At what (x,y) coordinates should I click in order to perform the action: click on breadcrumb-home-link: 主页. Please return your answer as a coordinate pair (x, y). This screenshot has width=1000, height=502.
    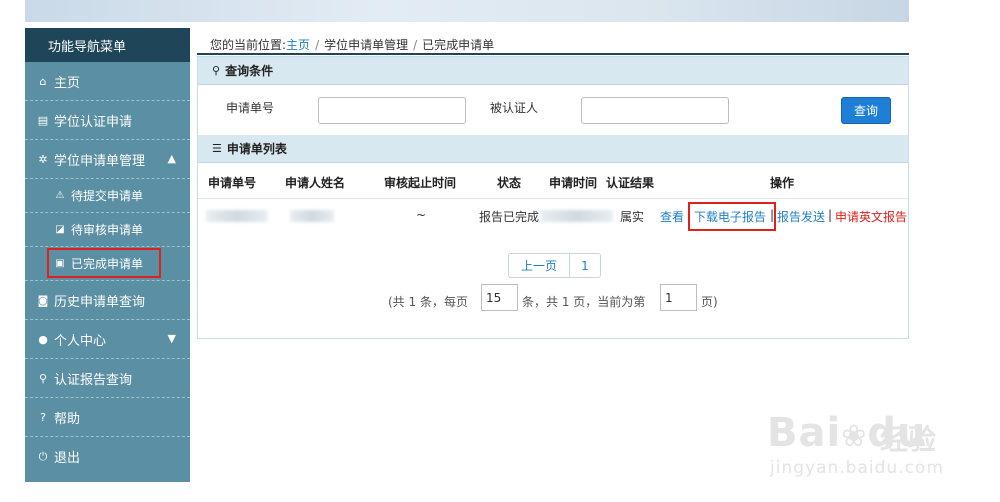
    Looking at the image, I should click on (298, 45).